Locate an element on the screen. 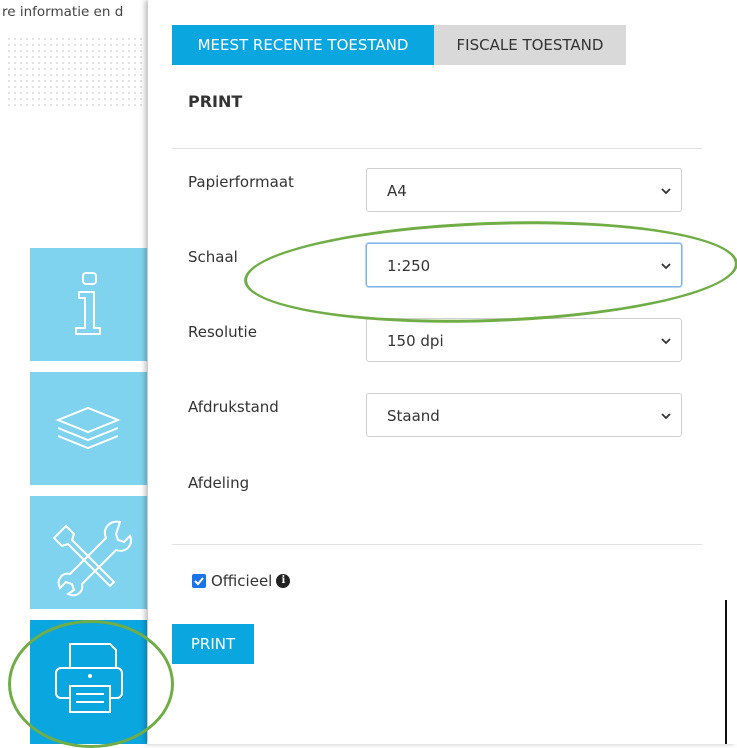 The width and height of the screenshot is (737, 748). officieel-label: Officieel is located at coordinates (242, 581).